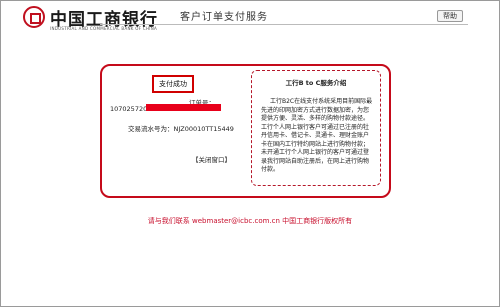  What do you see at coordinates (173, 84) in the screenshot?
I see `payment-success-status: 支付成功` at bounding box center [173, 84].